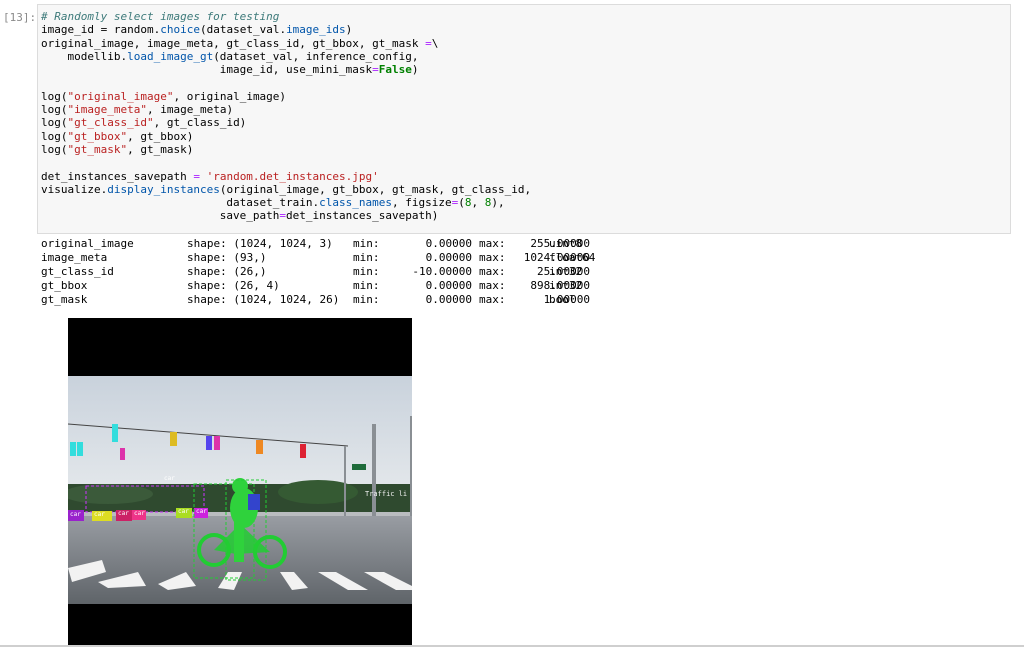 The width and height of the screenshot is (1024, 647). What do you see at coordinates (316, 30) in the screenshot?
I see `code-attribute: image_ids` at bounding box center [316, 30].